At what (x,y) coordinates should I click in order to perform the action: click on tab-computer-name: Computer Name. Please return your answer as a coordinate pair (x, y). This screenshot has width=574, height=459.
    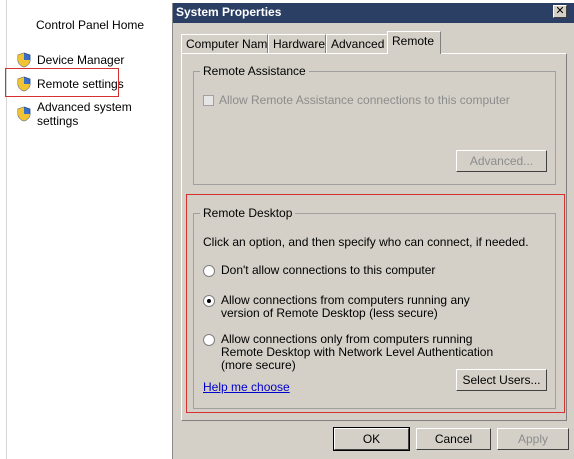
    Looking at the image, I should click on (227, 43).